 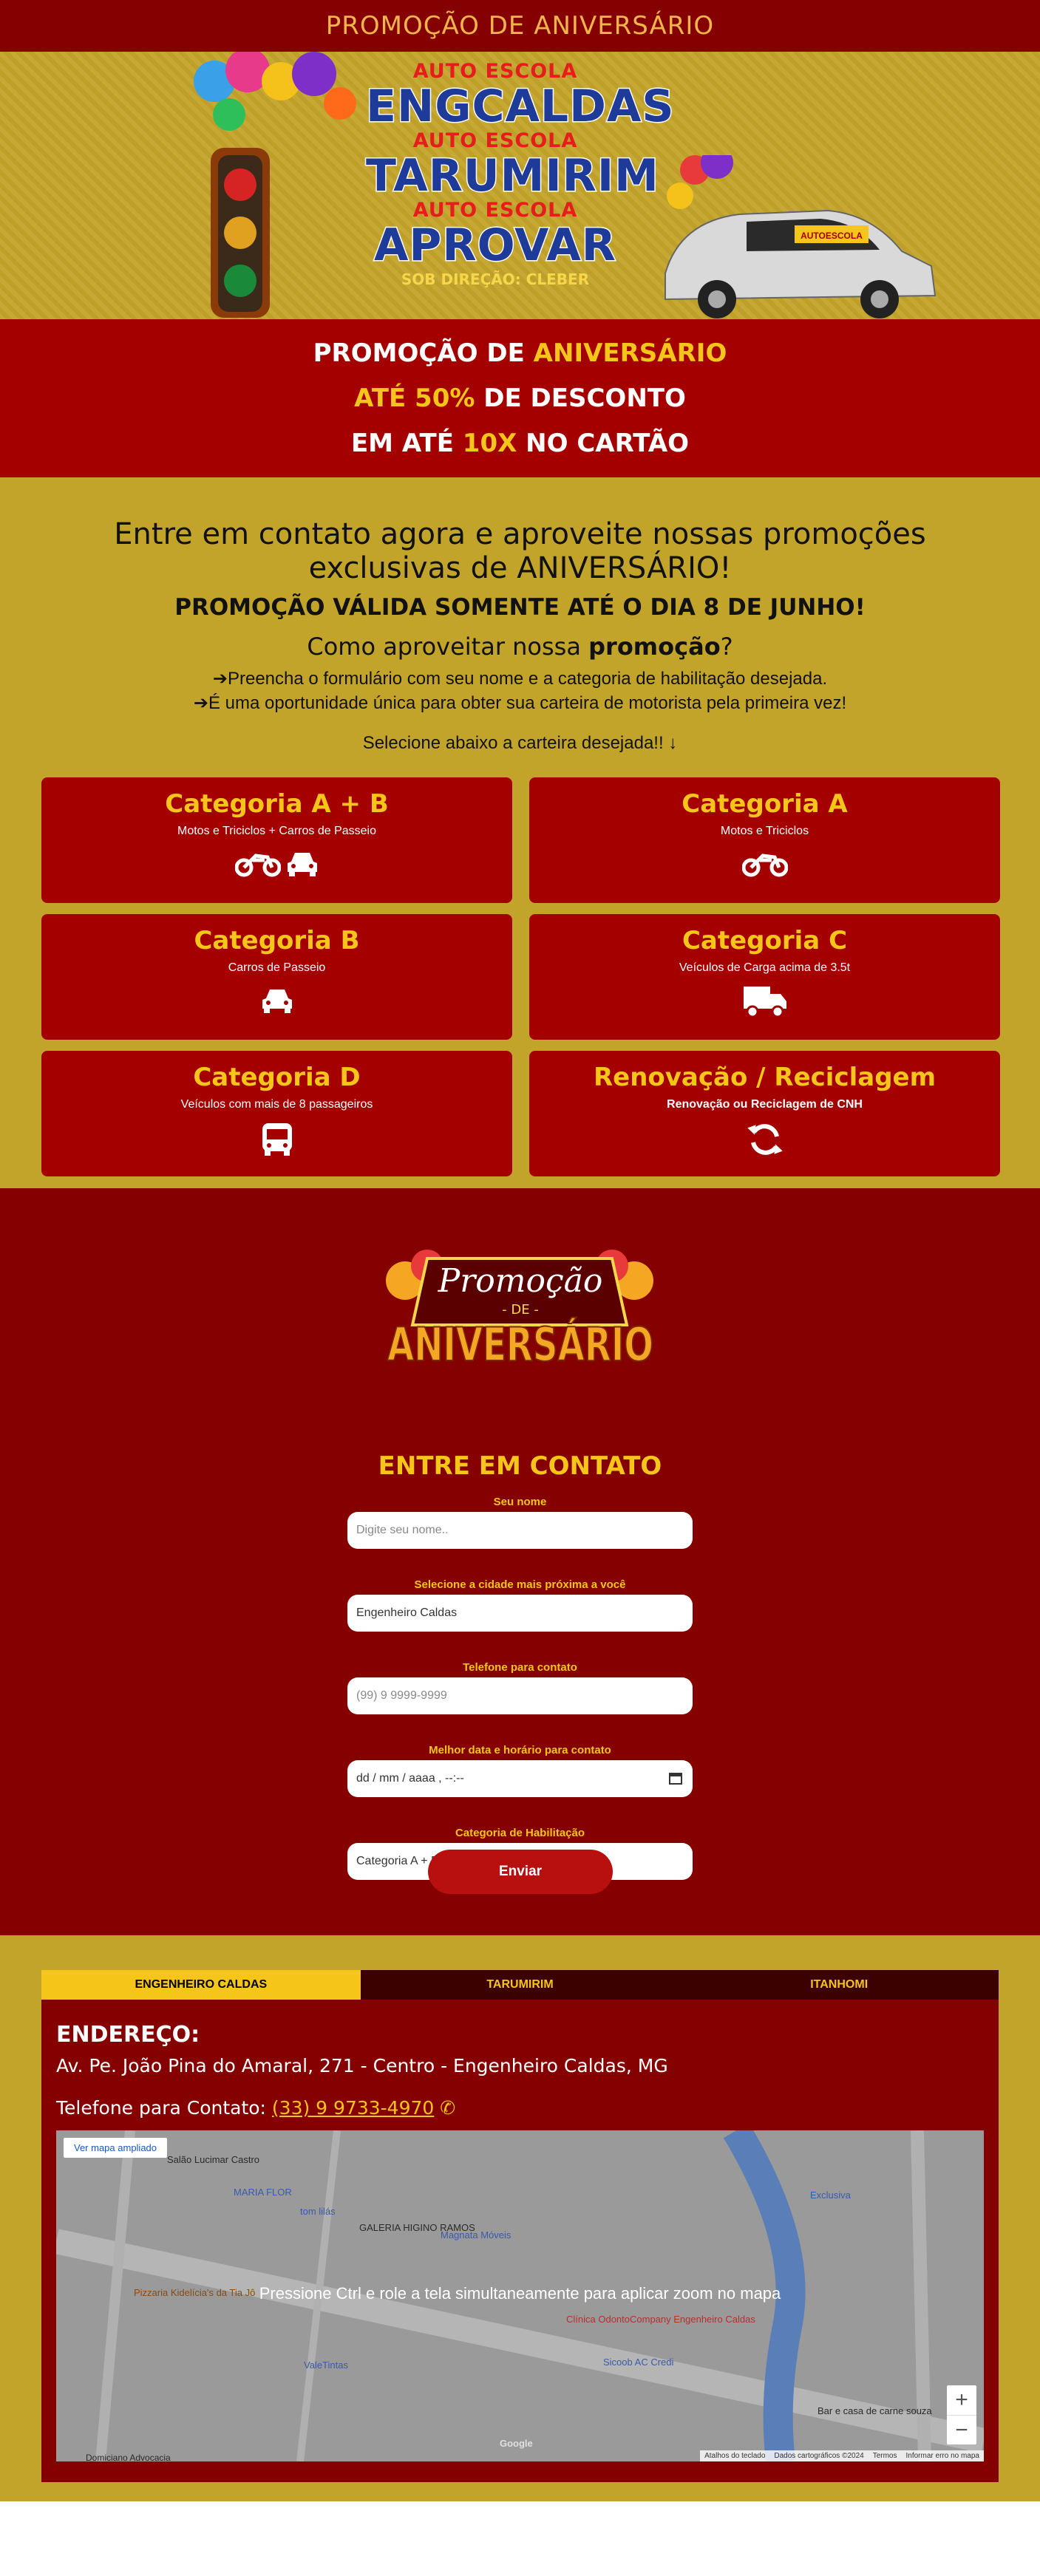 I want to click on map-place: Magnata Móveis, so click(x=476, y=2235).